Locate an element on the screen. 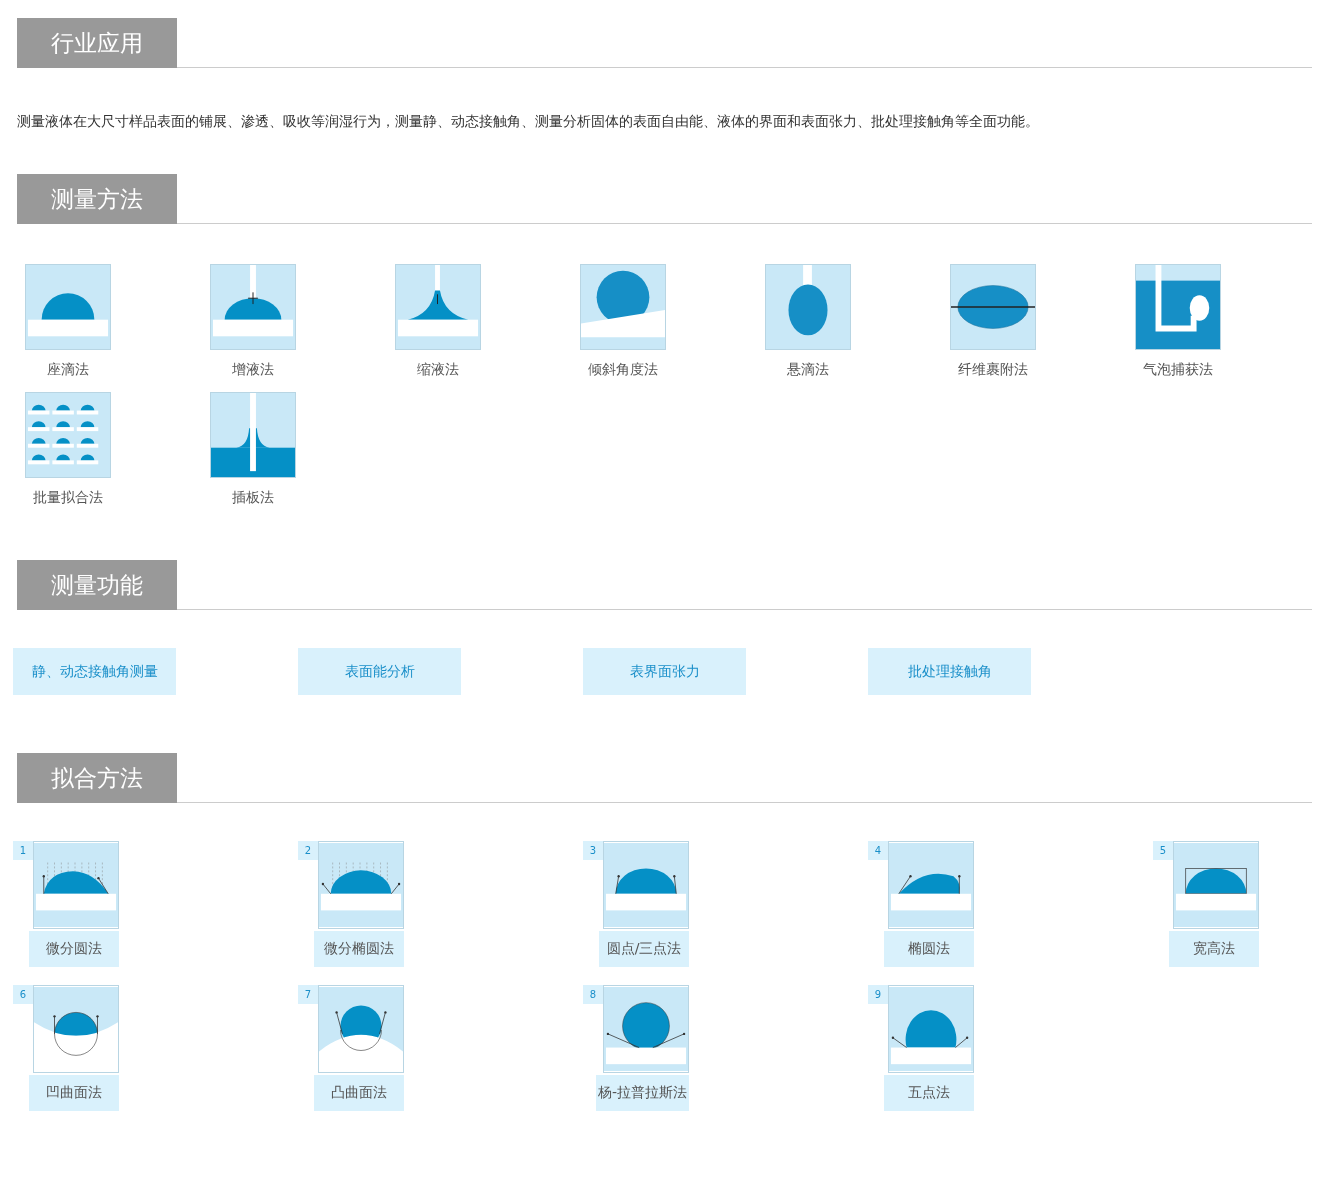  method-label: 增液法 is located at coordinates (253, 369).